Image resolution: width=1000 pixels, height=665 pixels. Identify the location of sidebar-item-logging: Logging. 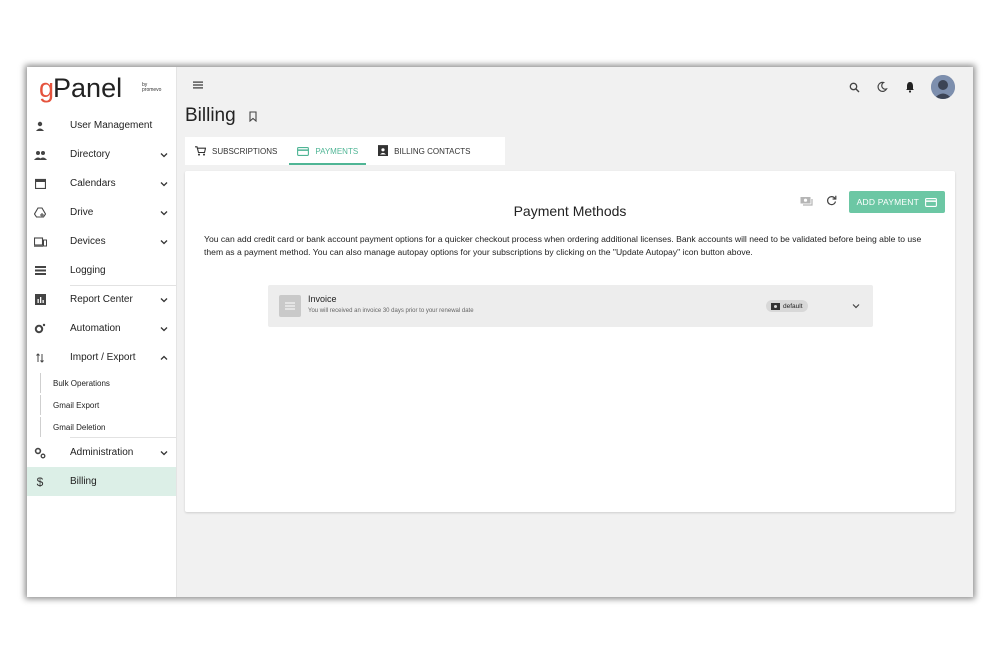
(101, 270).